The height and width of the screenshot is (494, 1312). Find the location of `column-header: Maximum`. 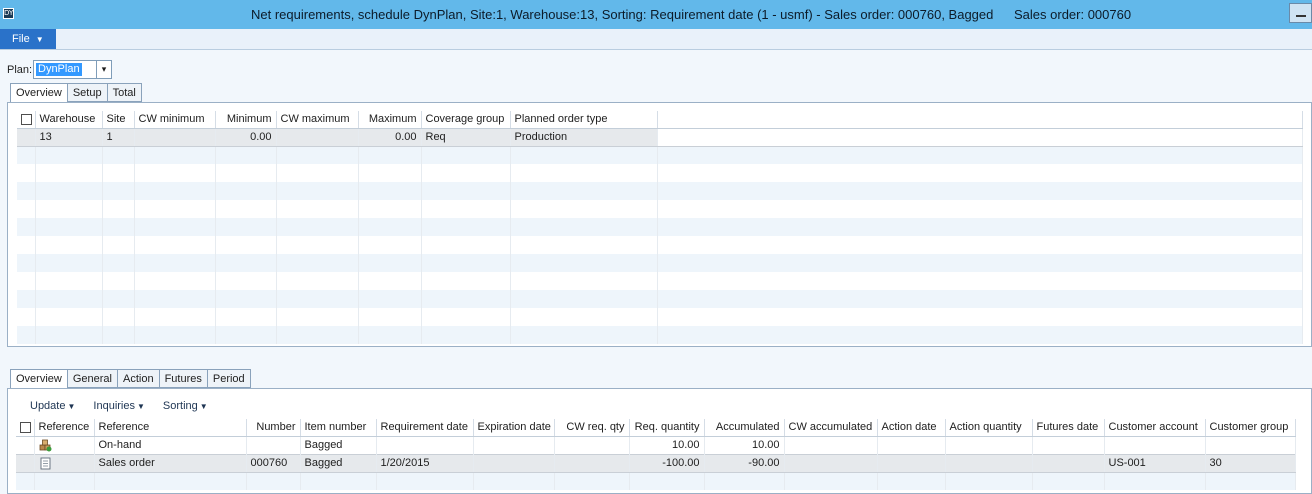

column-header: Maximum is located at coordinates (390, 120).